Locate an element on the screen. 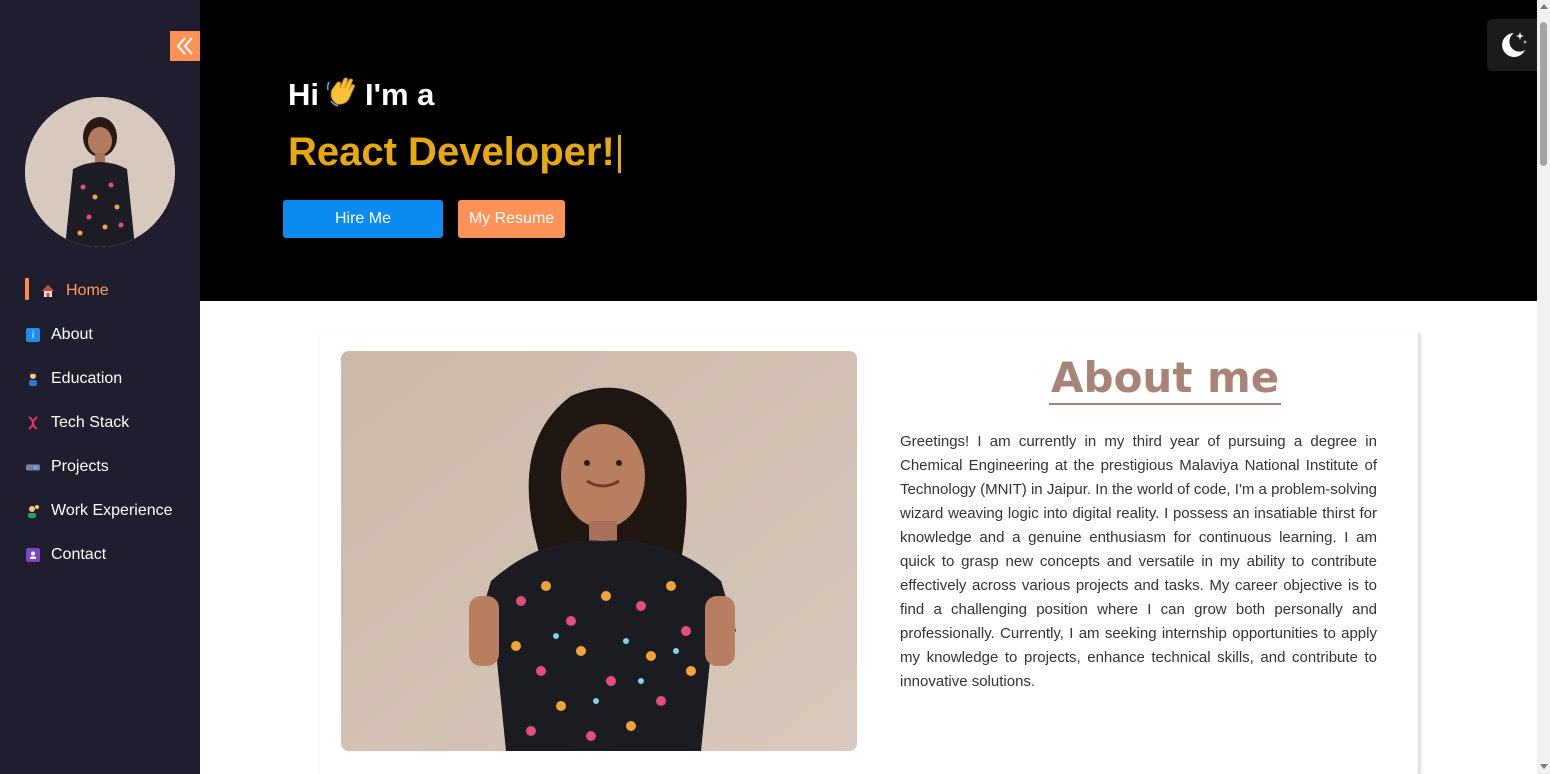 The width and height of the screenshot is (1550, 774). theme-toggle-button is located at coordinates (1512, 45).